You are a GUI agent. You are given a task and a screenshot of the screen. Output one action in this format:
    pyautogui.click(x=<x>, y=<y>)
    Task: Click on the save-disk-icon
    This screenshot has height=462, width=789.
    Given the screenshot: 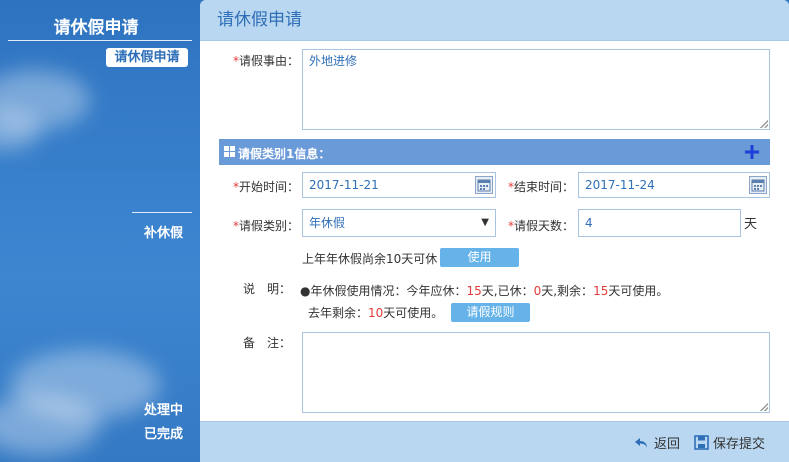 What is the action you would take?
    pyautogui.click(x=701, y=442)
    